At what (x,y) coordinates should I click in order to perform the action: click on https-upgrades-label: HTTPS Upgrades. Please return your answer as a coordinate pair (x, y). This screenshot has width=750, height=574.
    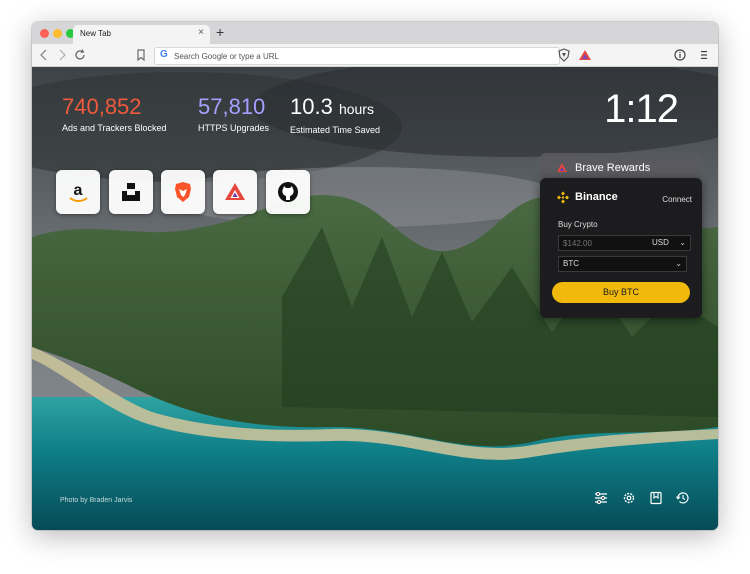
    Looking at the image, I should click on (234, 128).